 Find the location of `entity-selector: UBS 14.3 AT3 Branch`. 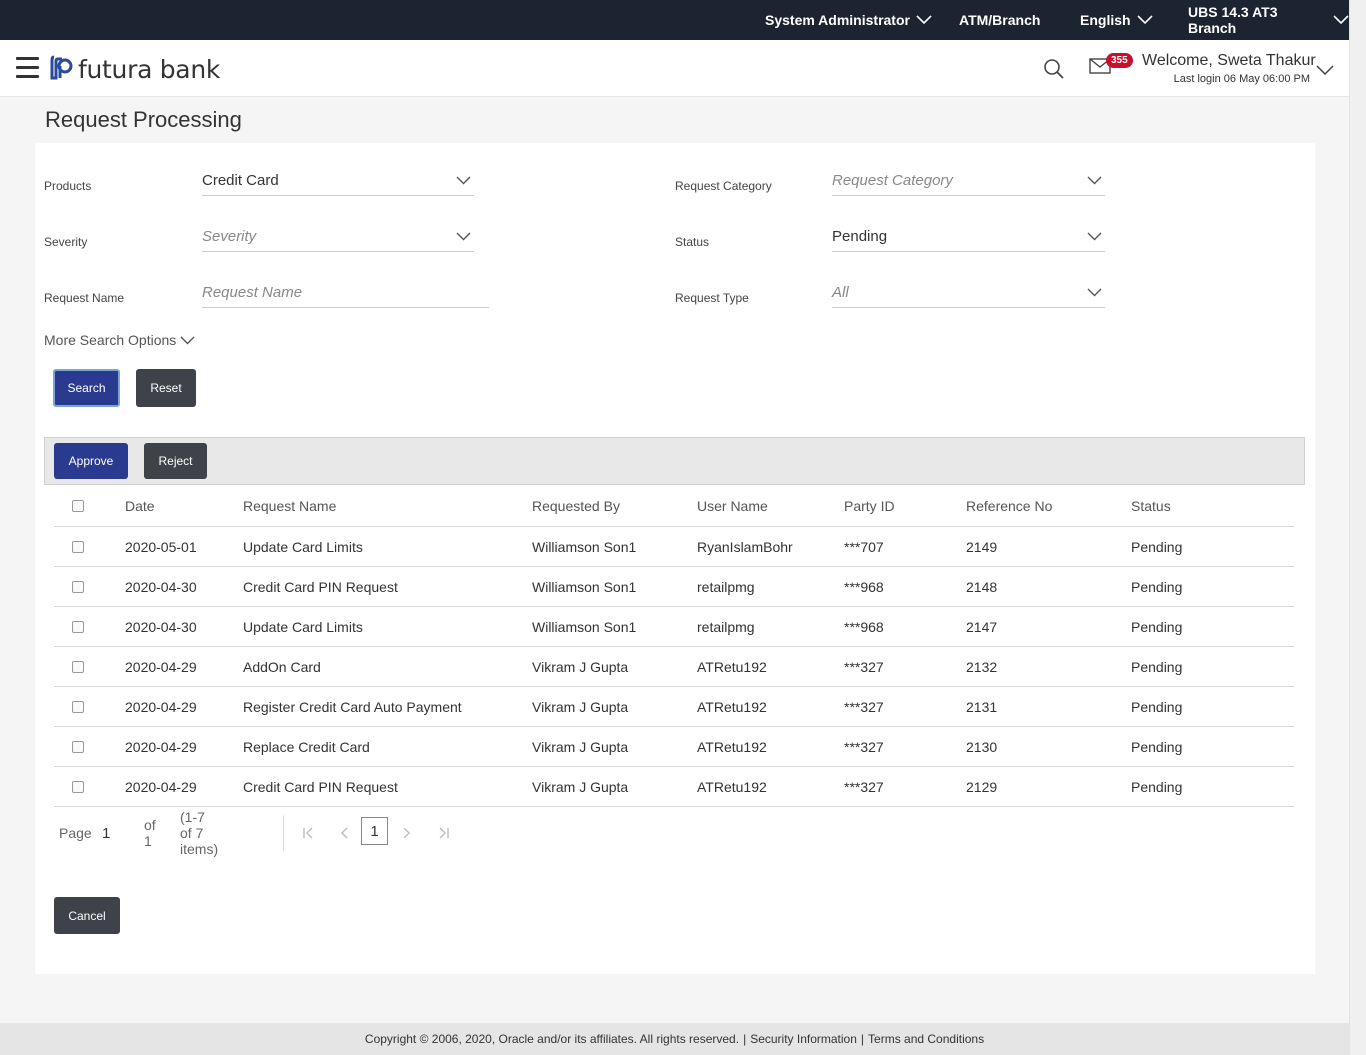

entity-selector: UBS 14.3 AT3 Branch is located at coordinates (1268, 20).